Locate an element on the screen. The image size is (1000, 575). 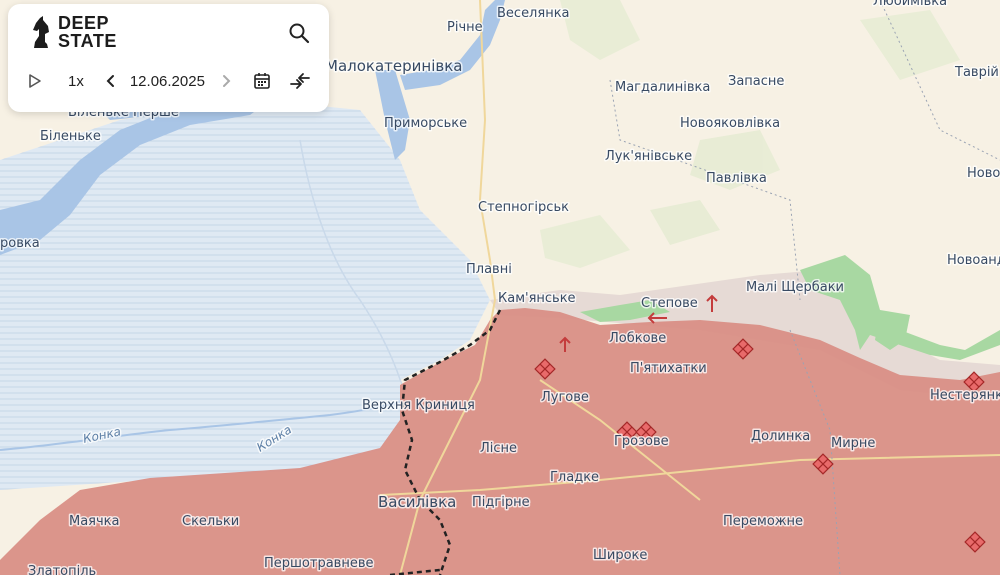
search-icon is located at coordinates (299, 33).